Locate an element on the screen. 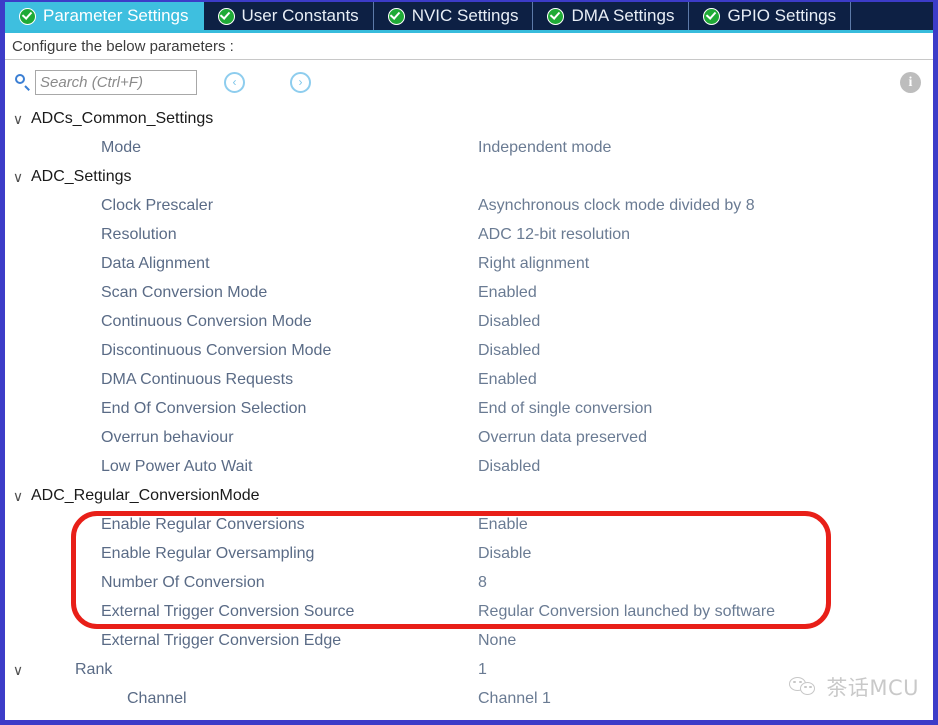  tree-row-label: Clock Prescaler is located at coordinates (157, 205).